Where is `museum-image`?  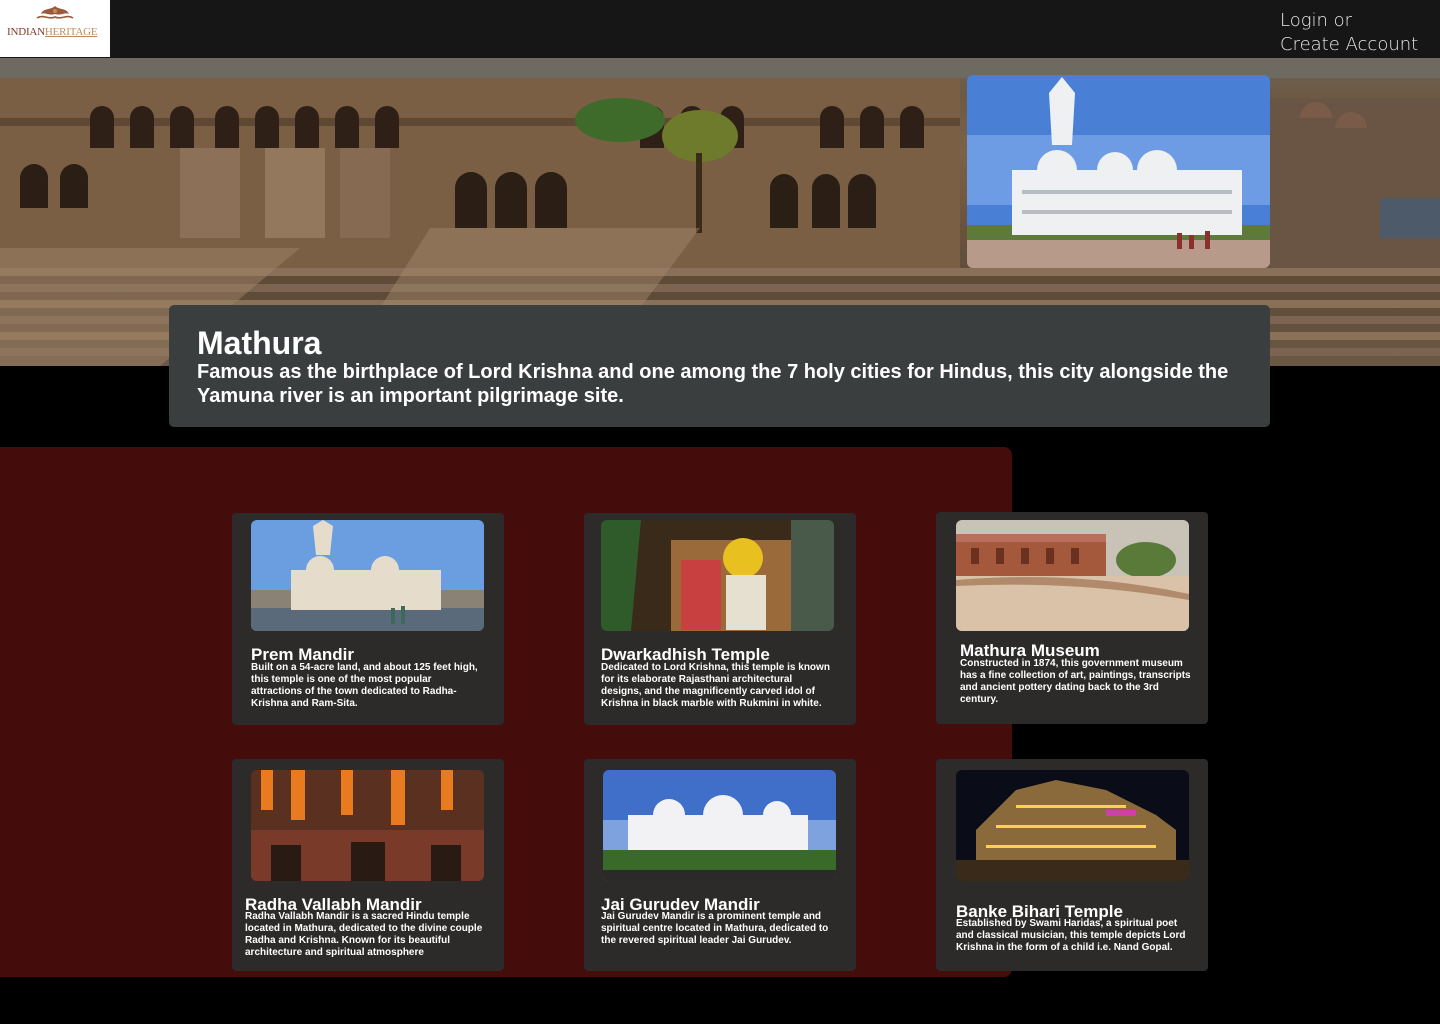
museum-image is located at coordinates (1072, 575).